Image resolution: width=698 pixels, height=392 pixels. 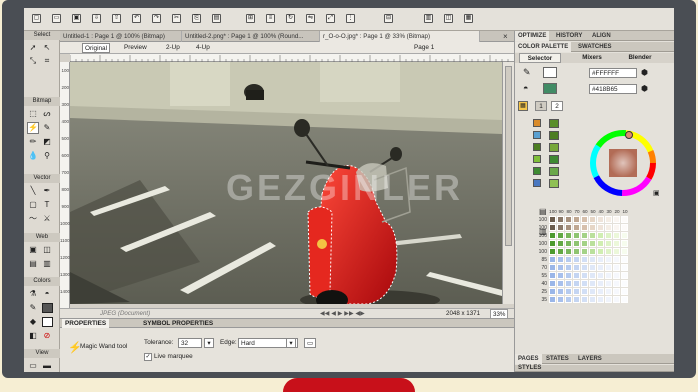 I want to click on line-tool-icon: ╲, so click(x=33, y=191).